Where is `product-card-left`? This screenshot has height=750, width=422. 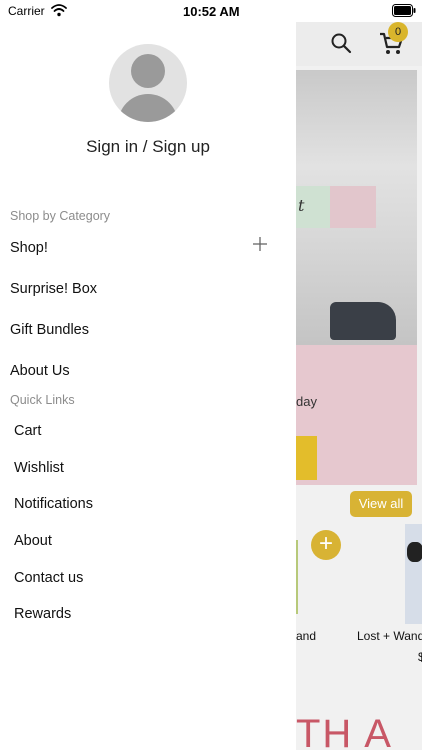
product-card-left is located at coordinates (297, 577).